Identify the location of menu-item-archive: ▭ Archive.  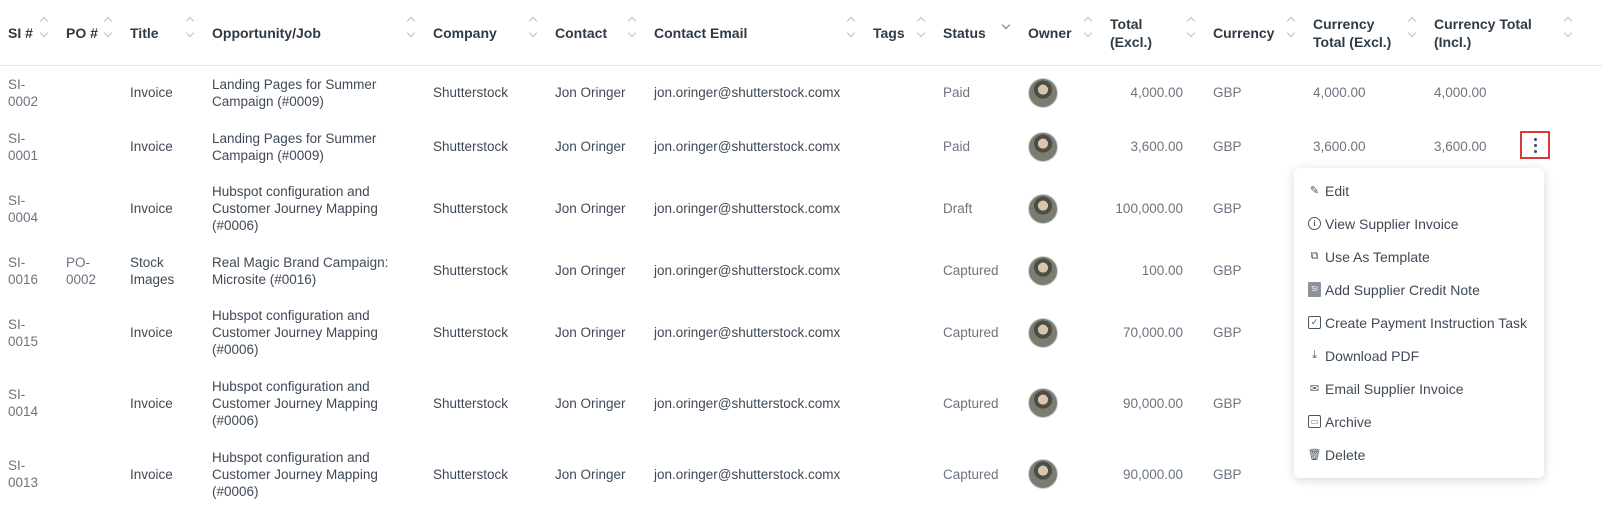
(1419, 421).